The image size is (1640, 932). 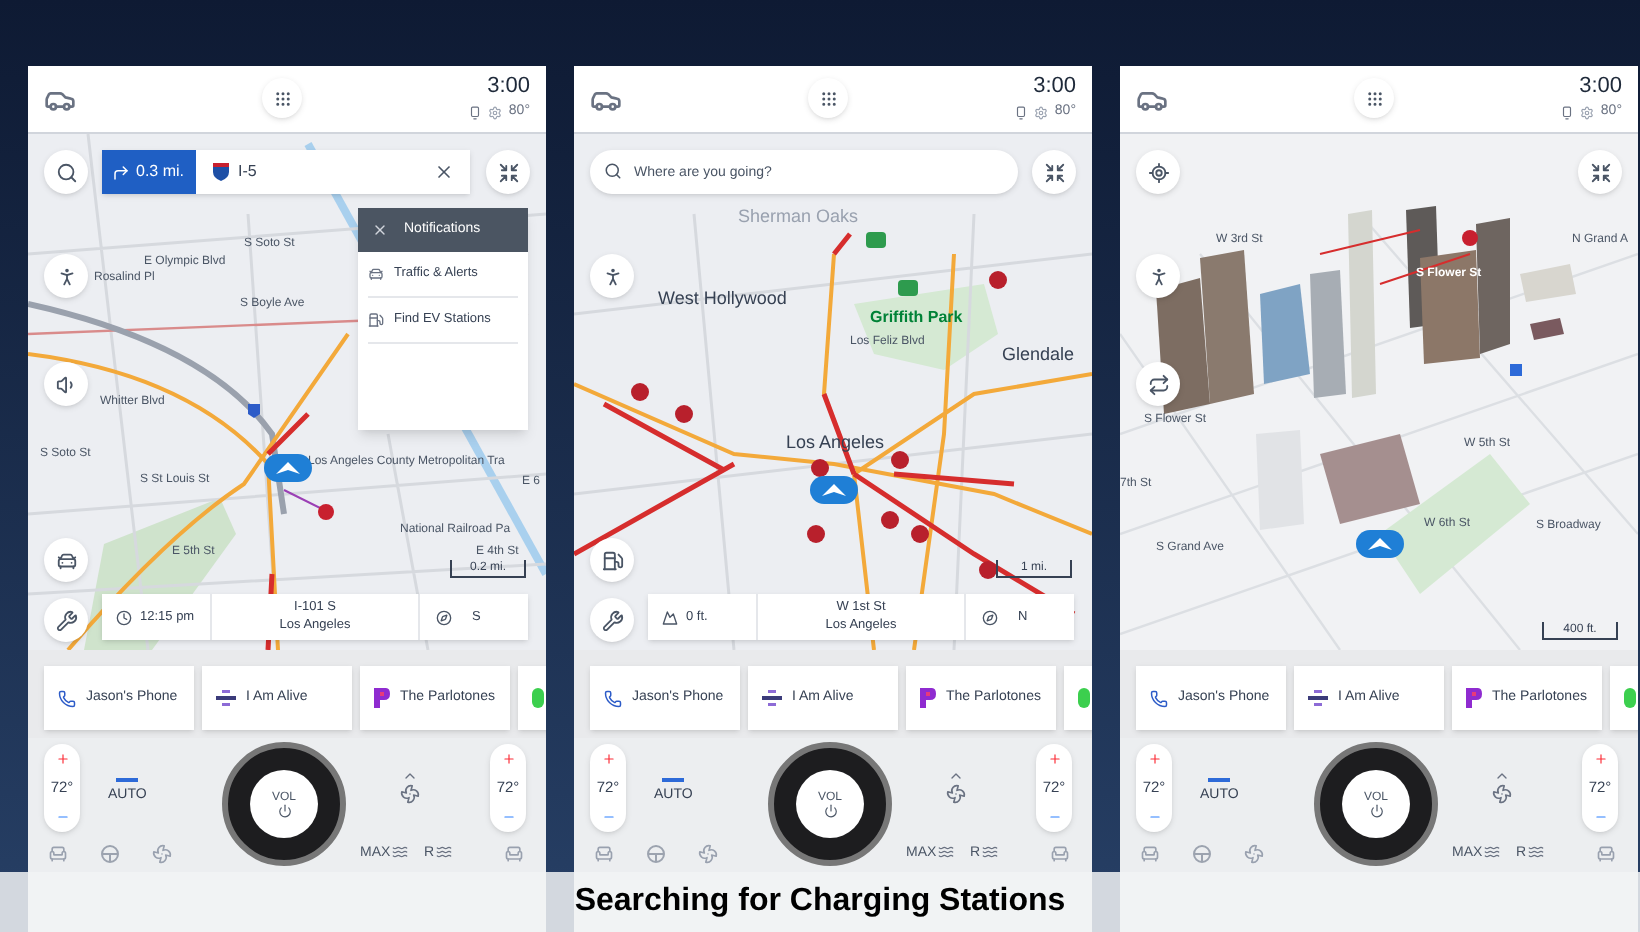 I want to click on turn-distance: 0.3 mi., so click(x=160, y=172).